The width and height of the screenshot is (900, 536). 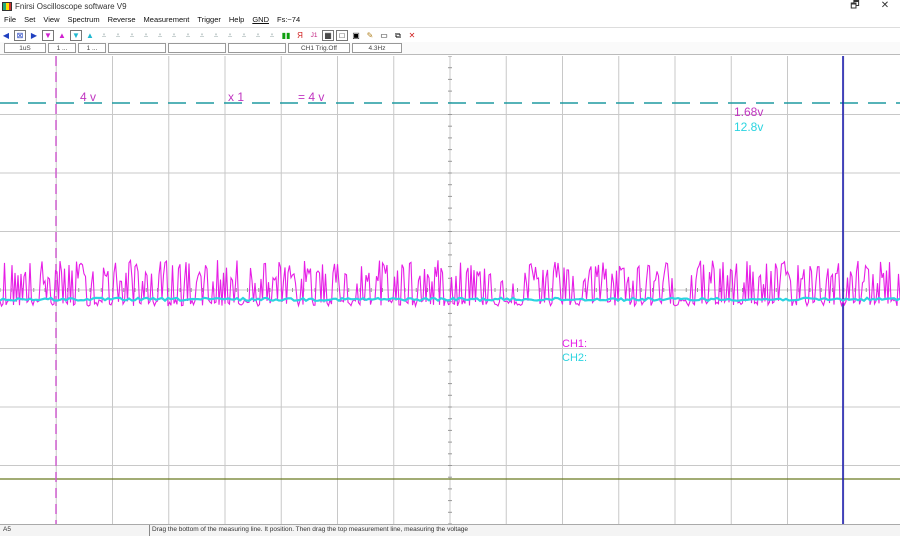 What do you see at coordinates (450, 48) in the screenshot?
I see `status-row: 1uS 1 ... 1 ... CH1 Trig.Off 4.3Hz` at bounding box center [450, 48].